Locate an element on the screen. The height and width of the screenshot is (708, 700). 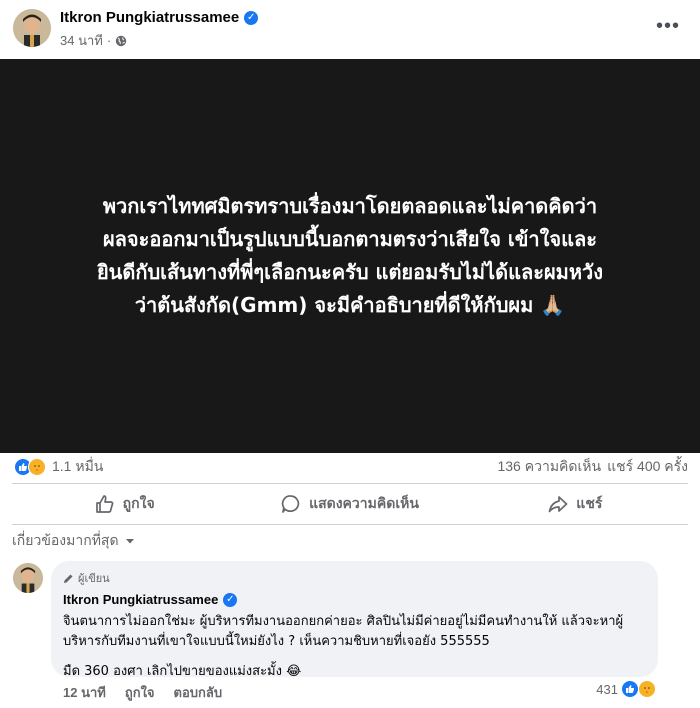
more-options-button: ••• is located at coordinates (668, 26).